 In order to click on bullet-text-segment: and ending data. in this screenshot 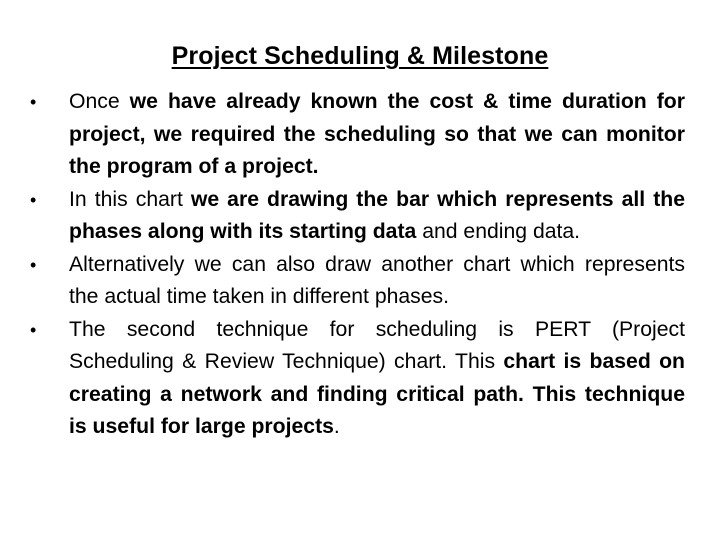, I will do `click(498, 231)`.